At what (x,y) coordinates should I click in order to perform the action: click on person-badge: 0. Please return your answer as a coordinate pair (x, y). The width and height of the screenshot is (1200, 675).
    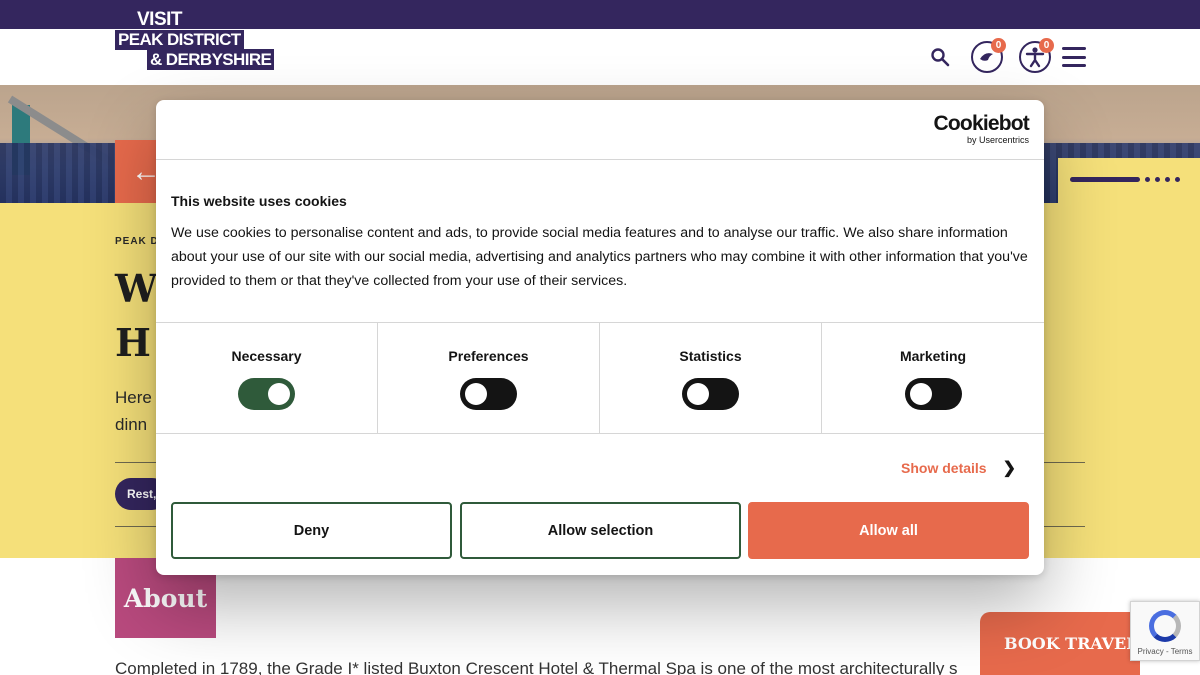
    Looking at the image, I should click on (1046, 45).